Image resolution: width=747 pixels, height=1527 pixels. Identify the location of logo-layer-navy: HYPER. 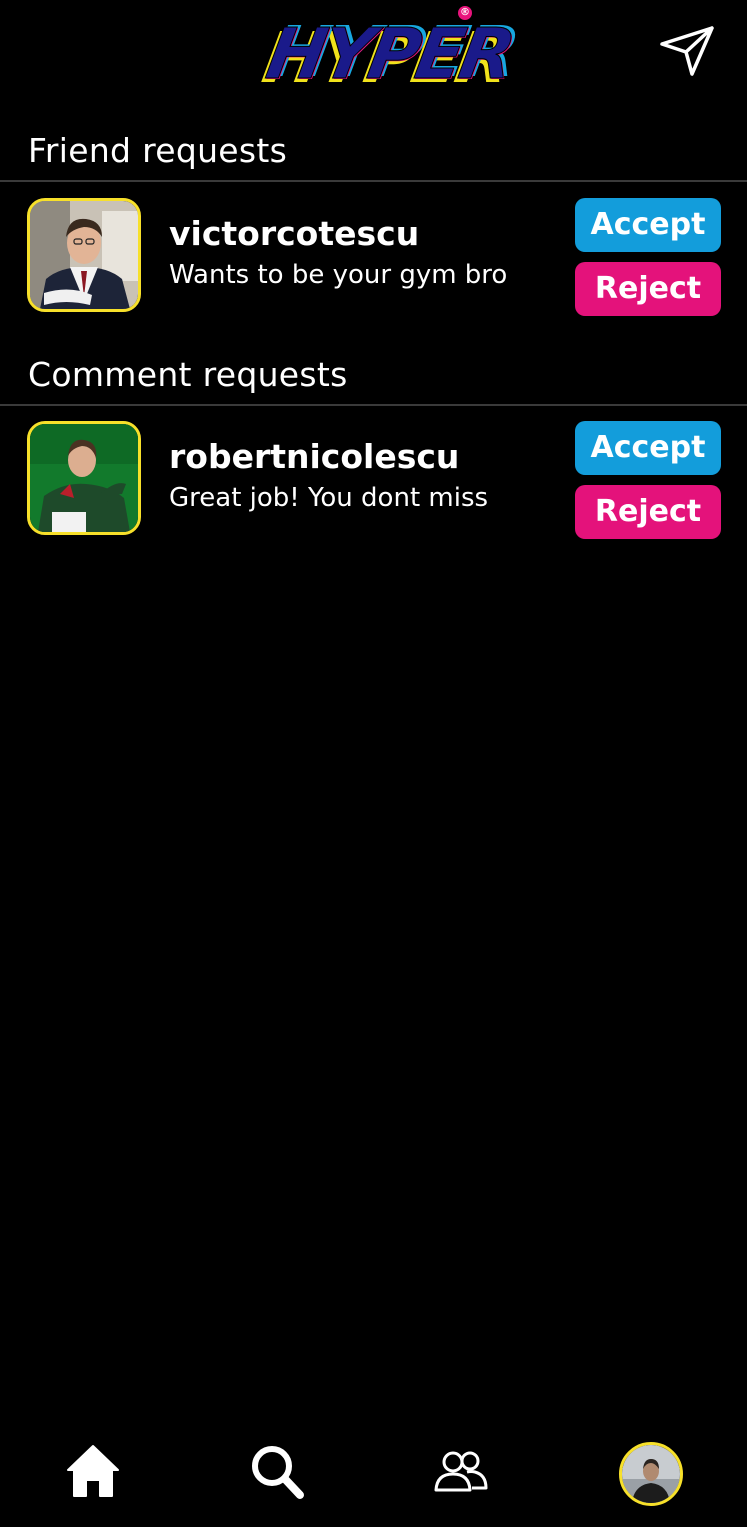
(389, 54).